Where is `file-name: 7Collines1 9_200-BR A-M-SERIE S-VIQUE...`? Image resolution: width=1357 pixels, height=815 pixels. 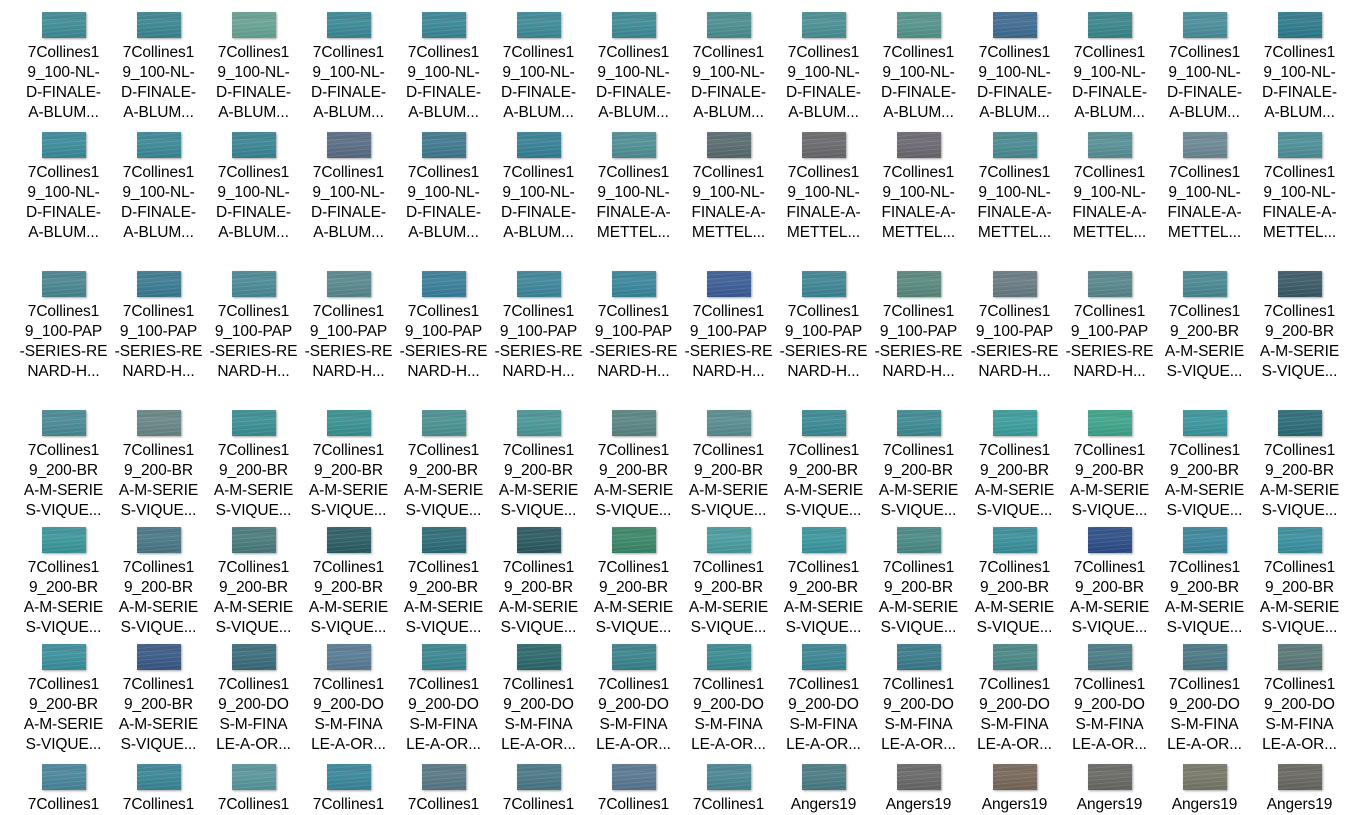 file-name: 7Collines1 9_200-BR A-M-SERIE S-VIQUE... is located at coordinates (63, 597).